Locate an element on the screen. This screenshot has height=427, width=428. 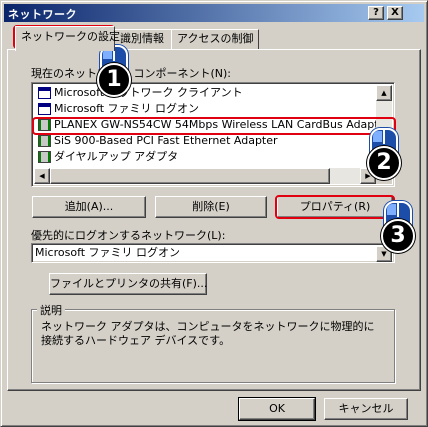
tab-network-settings-label: ネットワークの設定 is located at coordinates (70, 36).